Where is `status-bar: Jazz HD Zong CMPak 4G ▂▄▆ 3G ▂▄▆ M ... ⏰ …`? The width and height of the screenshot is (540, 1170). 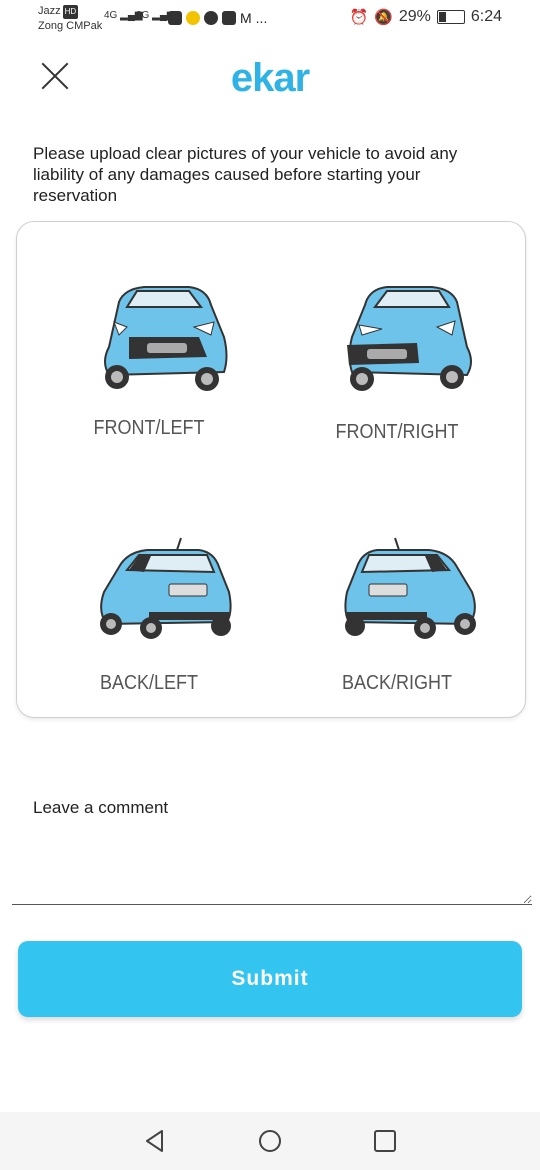
status-bar: Jazz HD Zong CMPak 4G ▂▄▆ 3G ▂▄▆ M ... ⏰ … is located at coordinates (270, 20).